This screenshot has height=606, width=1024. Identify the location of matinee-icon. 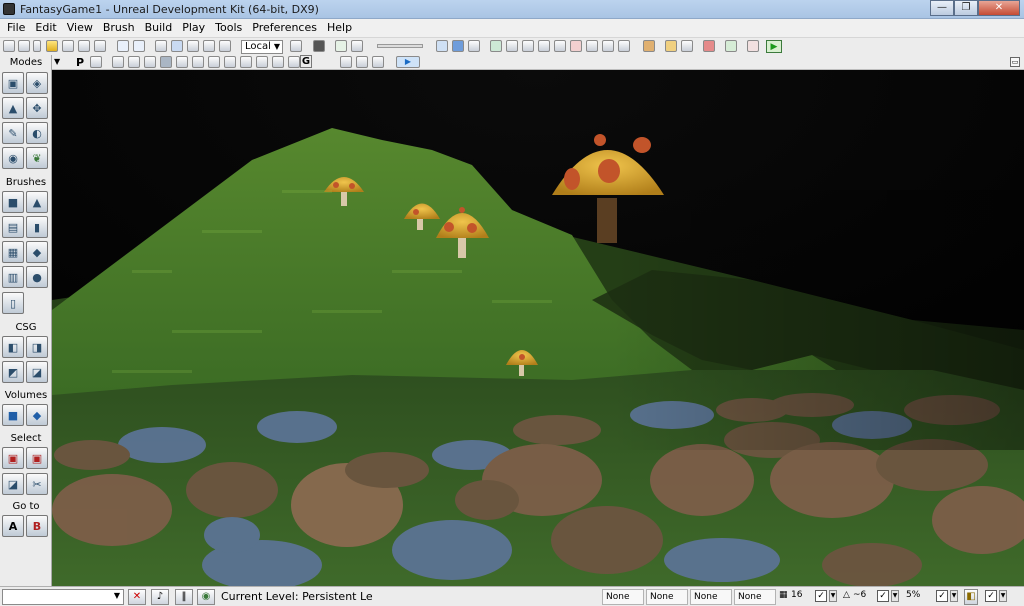
(357, 46).